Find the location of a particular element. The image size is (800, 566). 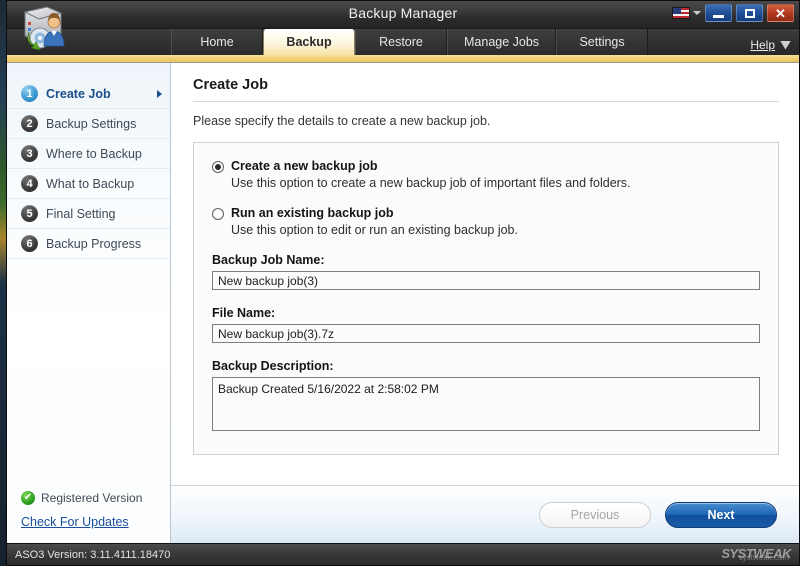

next-button-label: Next is located at coordinates (721, 514).